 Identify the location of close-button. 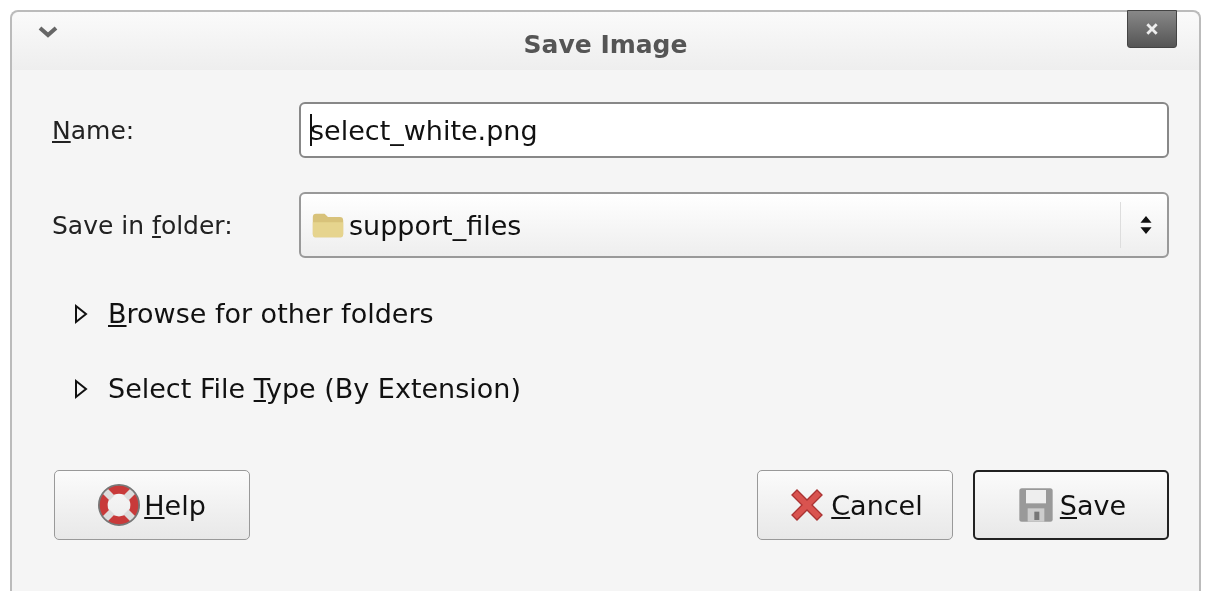
(1152, 29).